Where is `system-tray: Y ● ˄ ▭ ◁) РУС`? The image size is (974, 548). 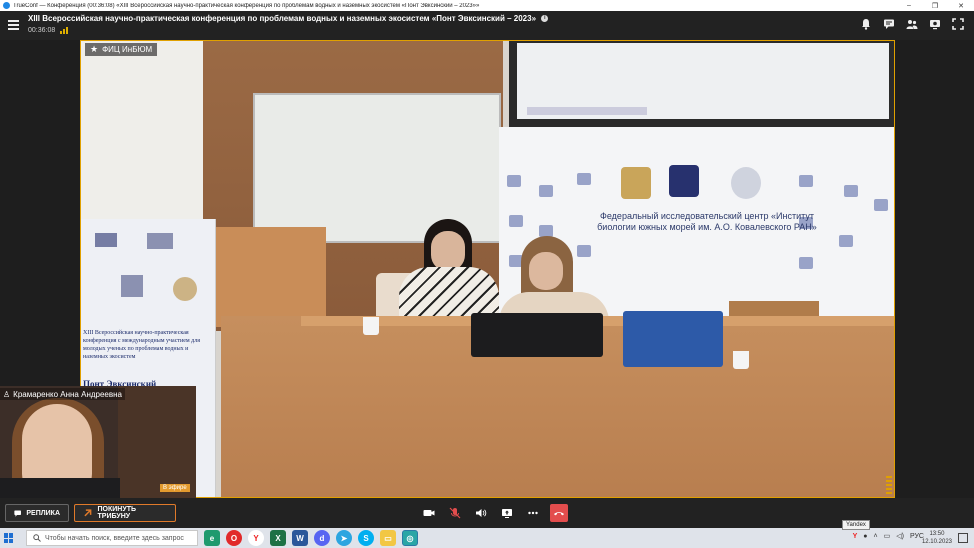 system-tray: Y ● ˄ ▭ ◁) РУС is located at coordinates (888, 536).